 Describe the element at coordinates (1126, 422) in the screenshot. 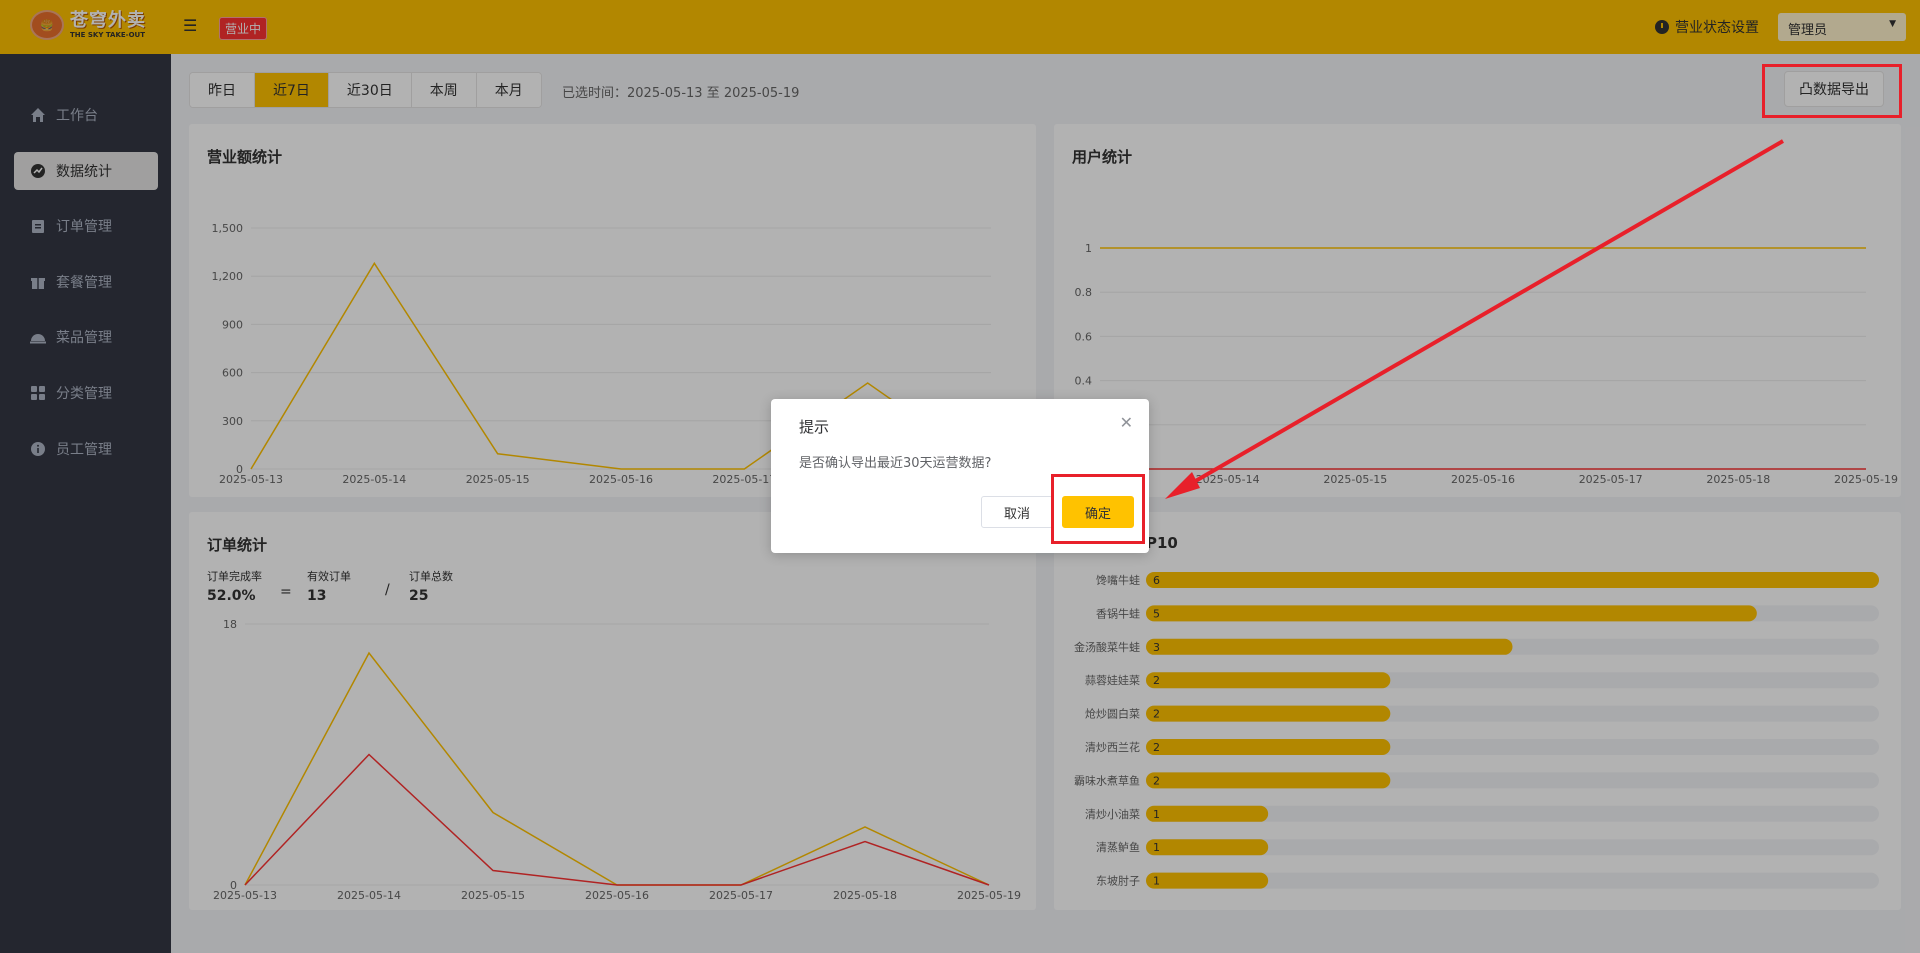

I see `close-icon: ✕` at that location.